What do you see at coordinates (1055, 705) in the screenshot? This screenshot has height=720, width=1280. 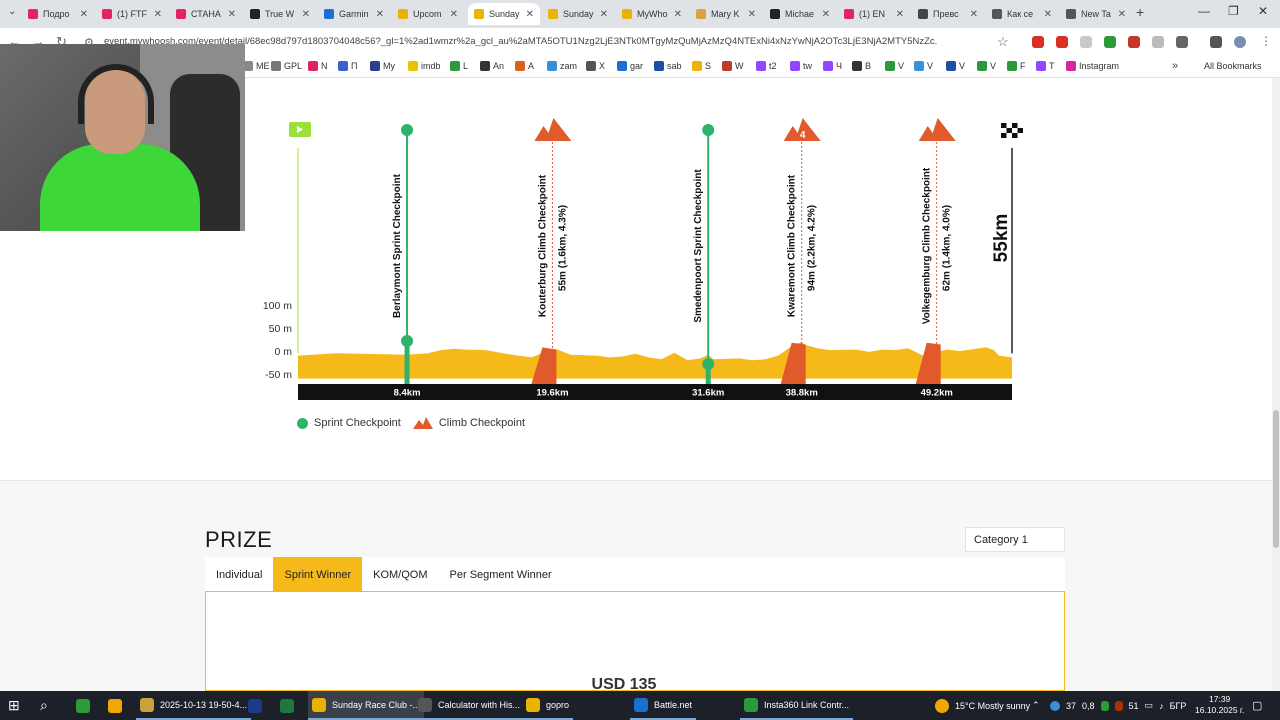 I see `tray-app-icon` at bounding box center [1055, 705].